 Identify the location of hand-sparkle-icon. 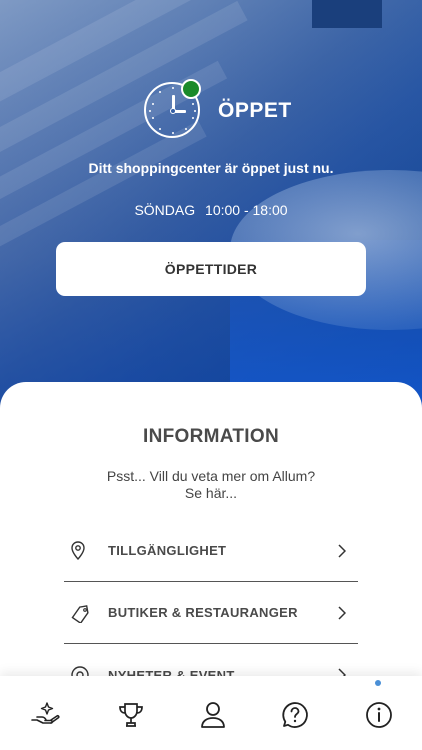
(45, 713).